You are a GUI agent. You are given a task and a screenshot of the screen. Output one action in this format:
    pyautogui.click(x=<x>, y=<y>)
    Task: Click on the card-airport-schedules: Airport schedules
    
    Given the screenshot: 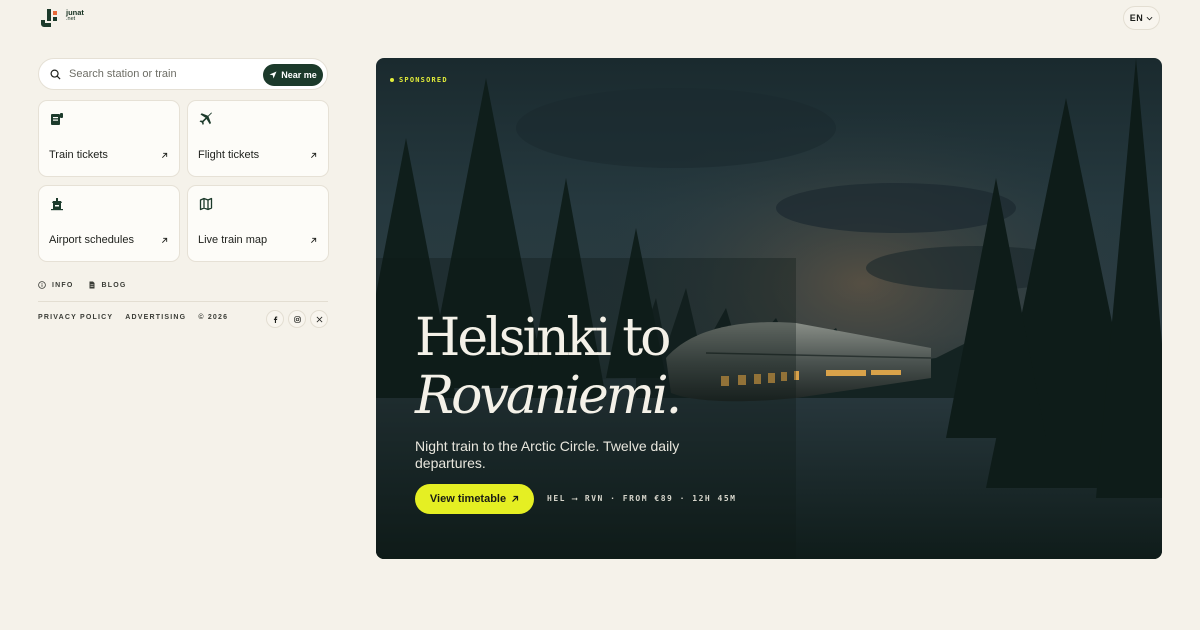 What is the action you would take?
    pyautogui.click(x=109, y=223)
    